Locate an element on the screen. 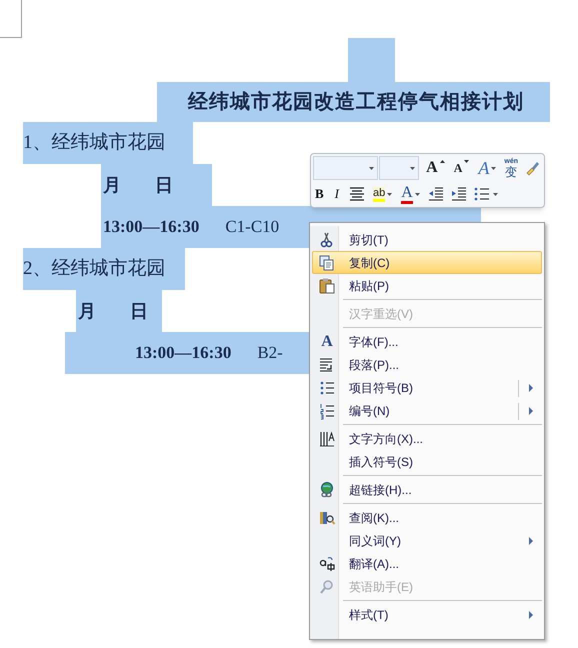 This screenshot has height=648, width=578. numbered-list-icon is located at coordinates (327, 411).